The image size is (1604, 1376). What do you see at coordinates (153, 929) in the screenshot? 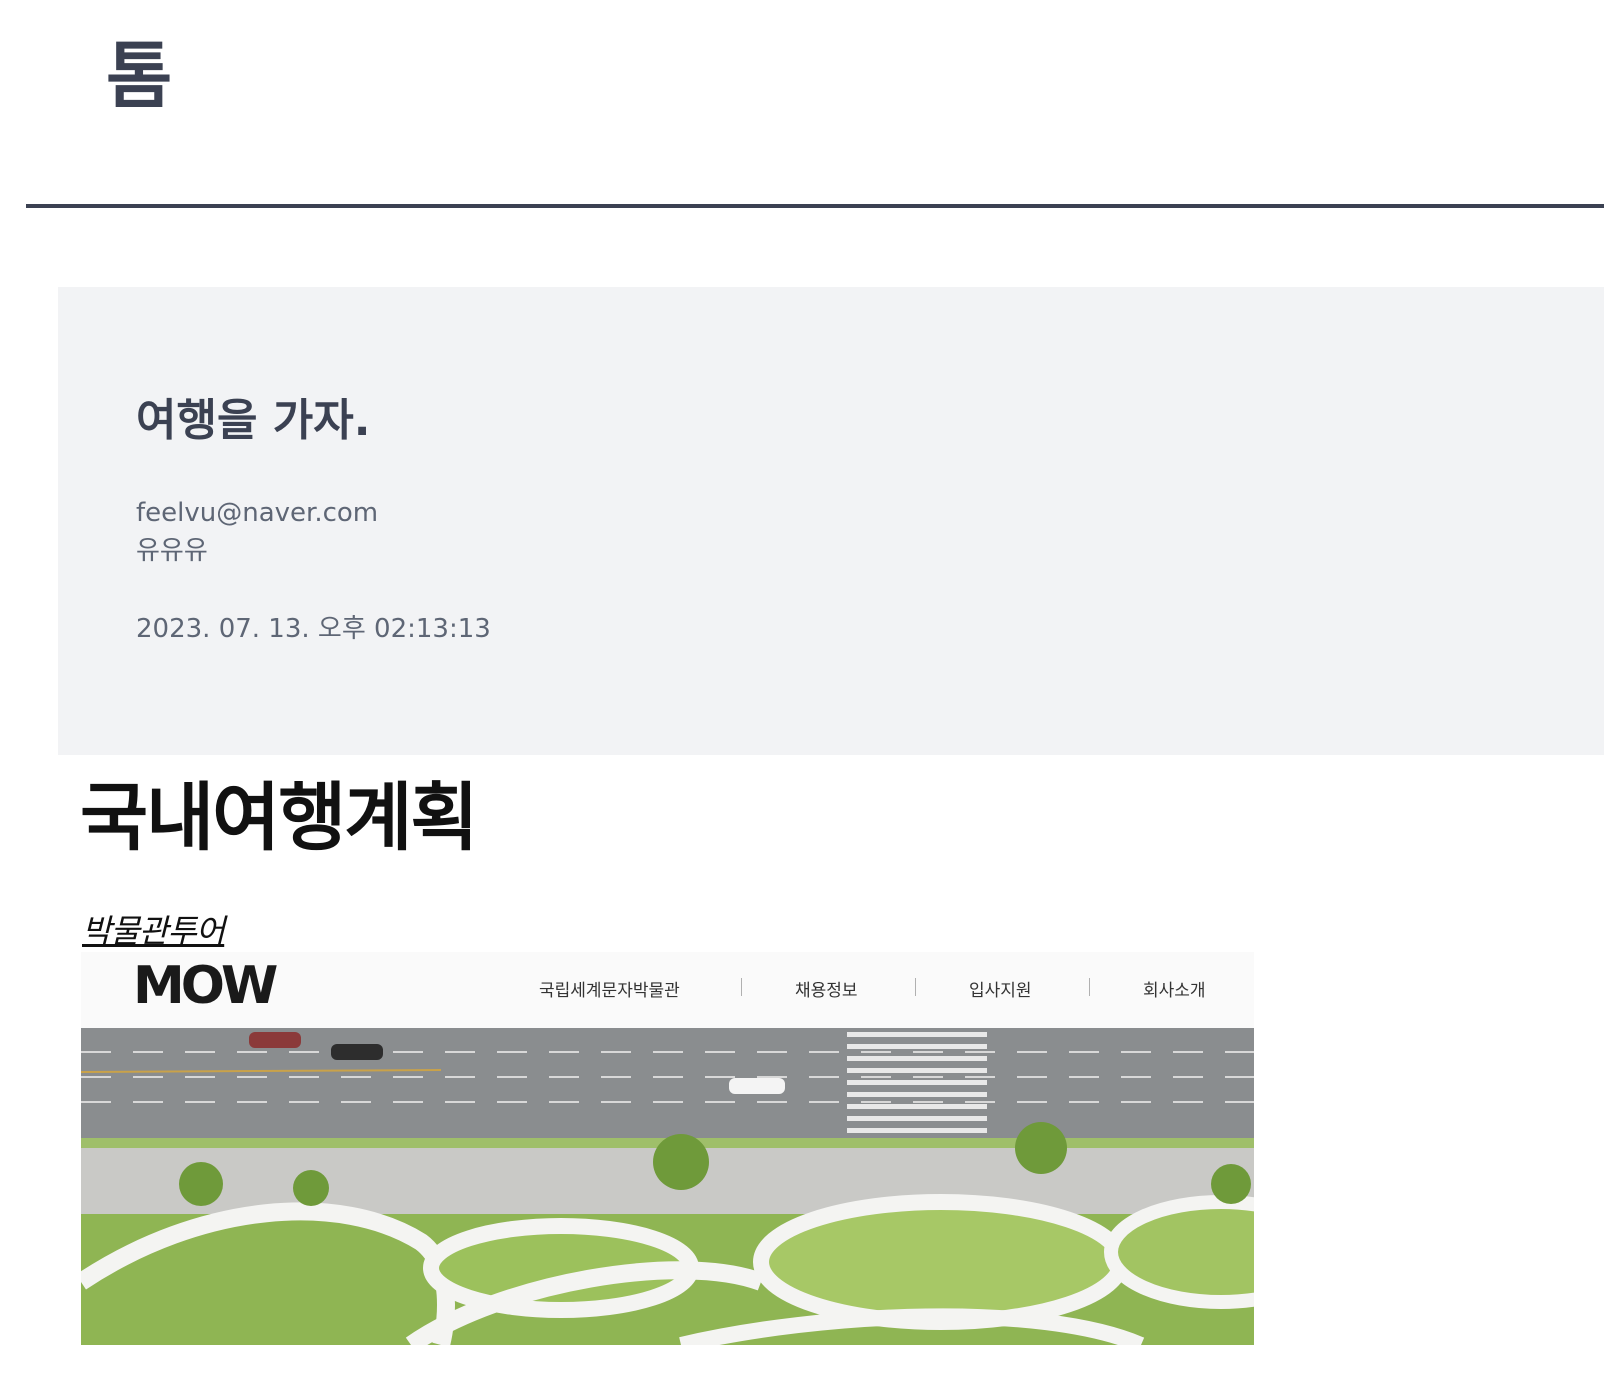
I see `museum-tour-link: 박물관투어` at bounding box center [153, 929].